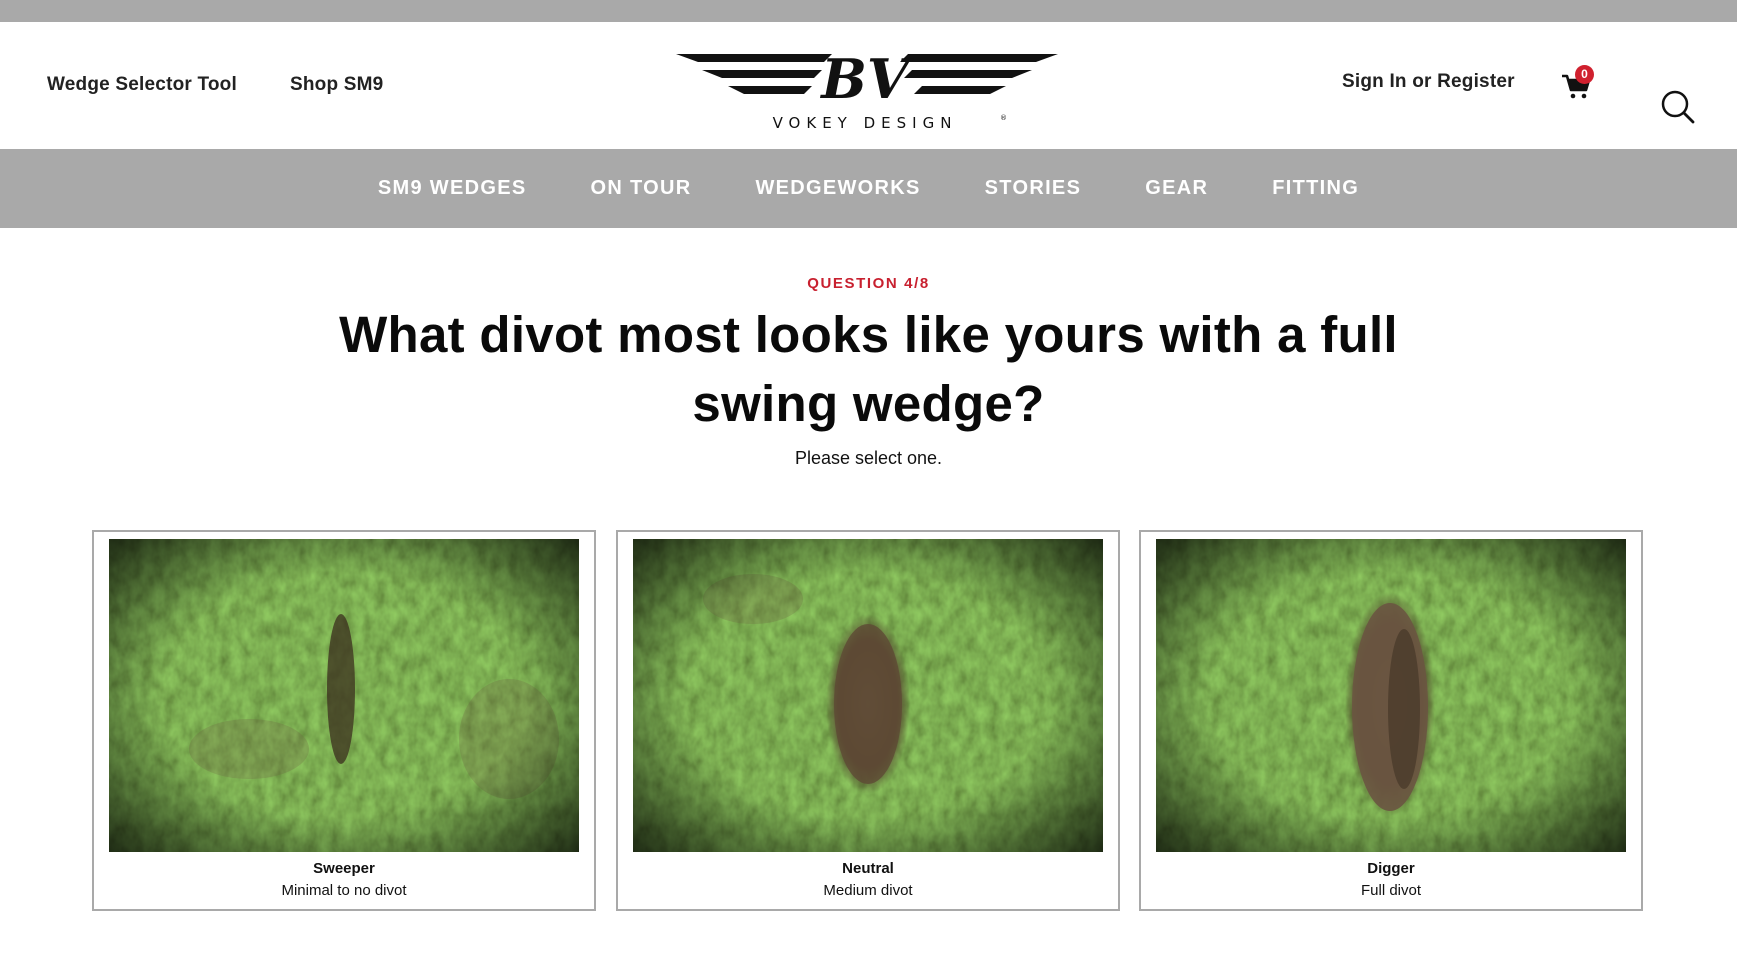  Describe the element at coordinates (868, 283) in the screenshot. I see `question-counter: QUESTION 4/8` at that location.